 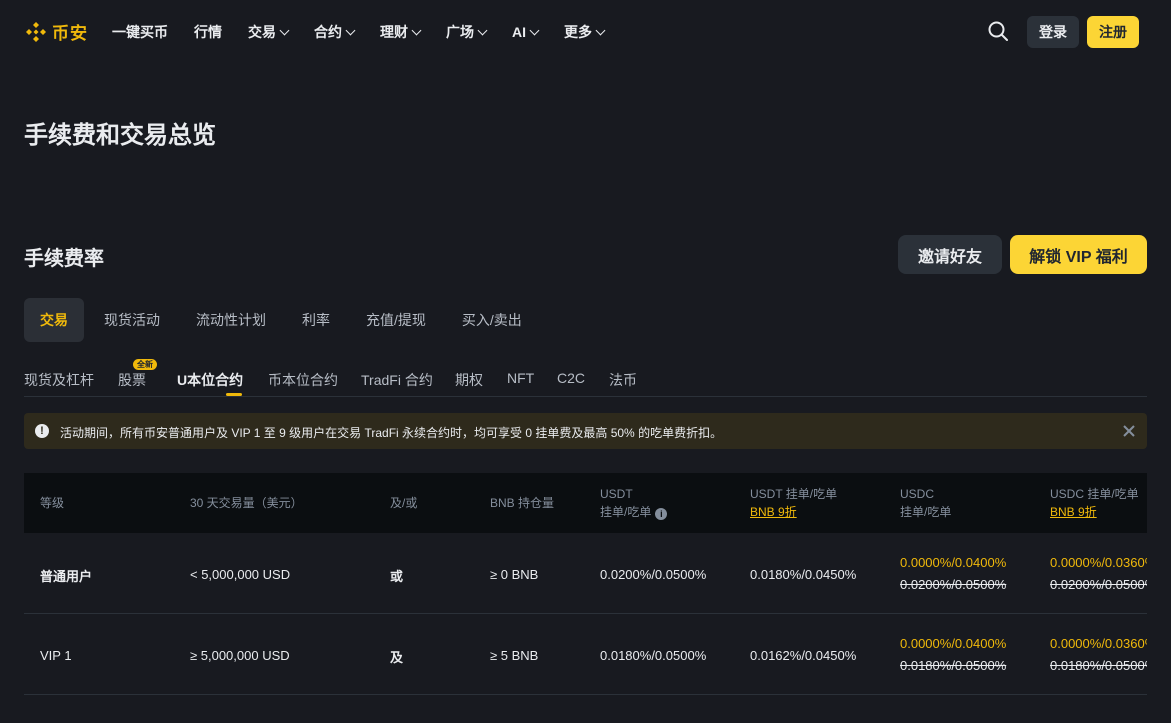 I want to click on login-button: 登录, so click(x=1053, y=32).